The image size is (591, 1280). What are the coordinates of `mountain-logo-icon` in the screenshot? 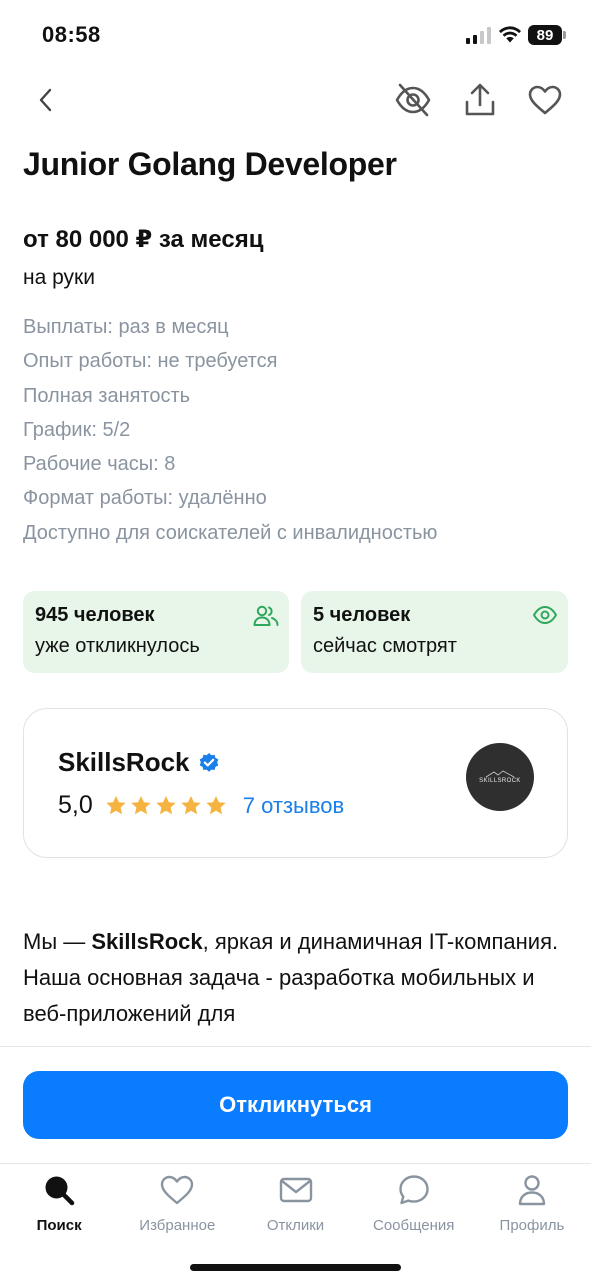 It's located at (500, 774).